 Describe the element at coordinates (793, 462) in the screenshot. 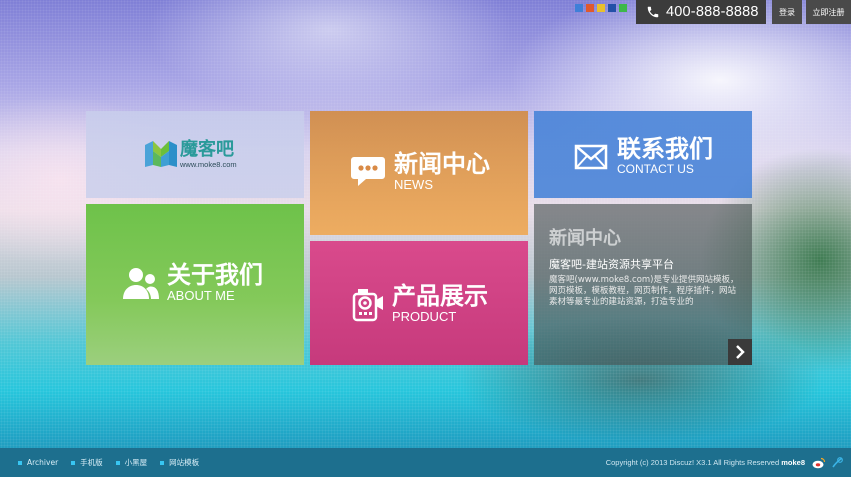

I see `copyright-brand: moke8` at that location.